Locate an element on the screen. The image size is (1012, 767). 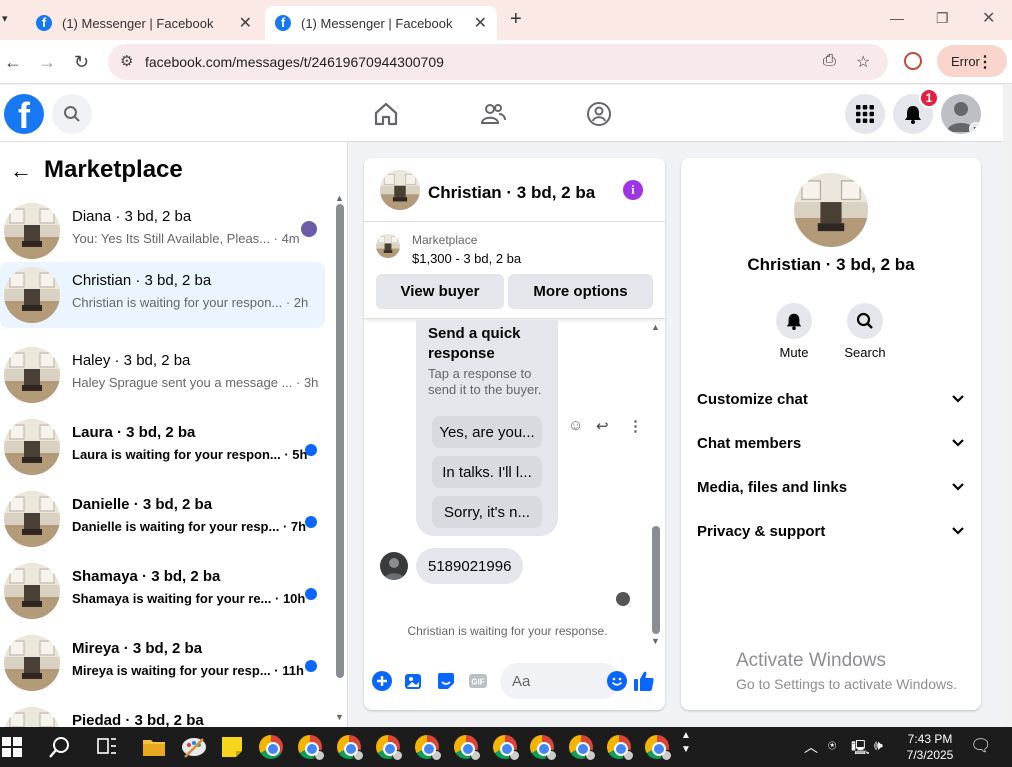
reply-icon: ↩ is located at coordinates (602, 426).